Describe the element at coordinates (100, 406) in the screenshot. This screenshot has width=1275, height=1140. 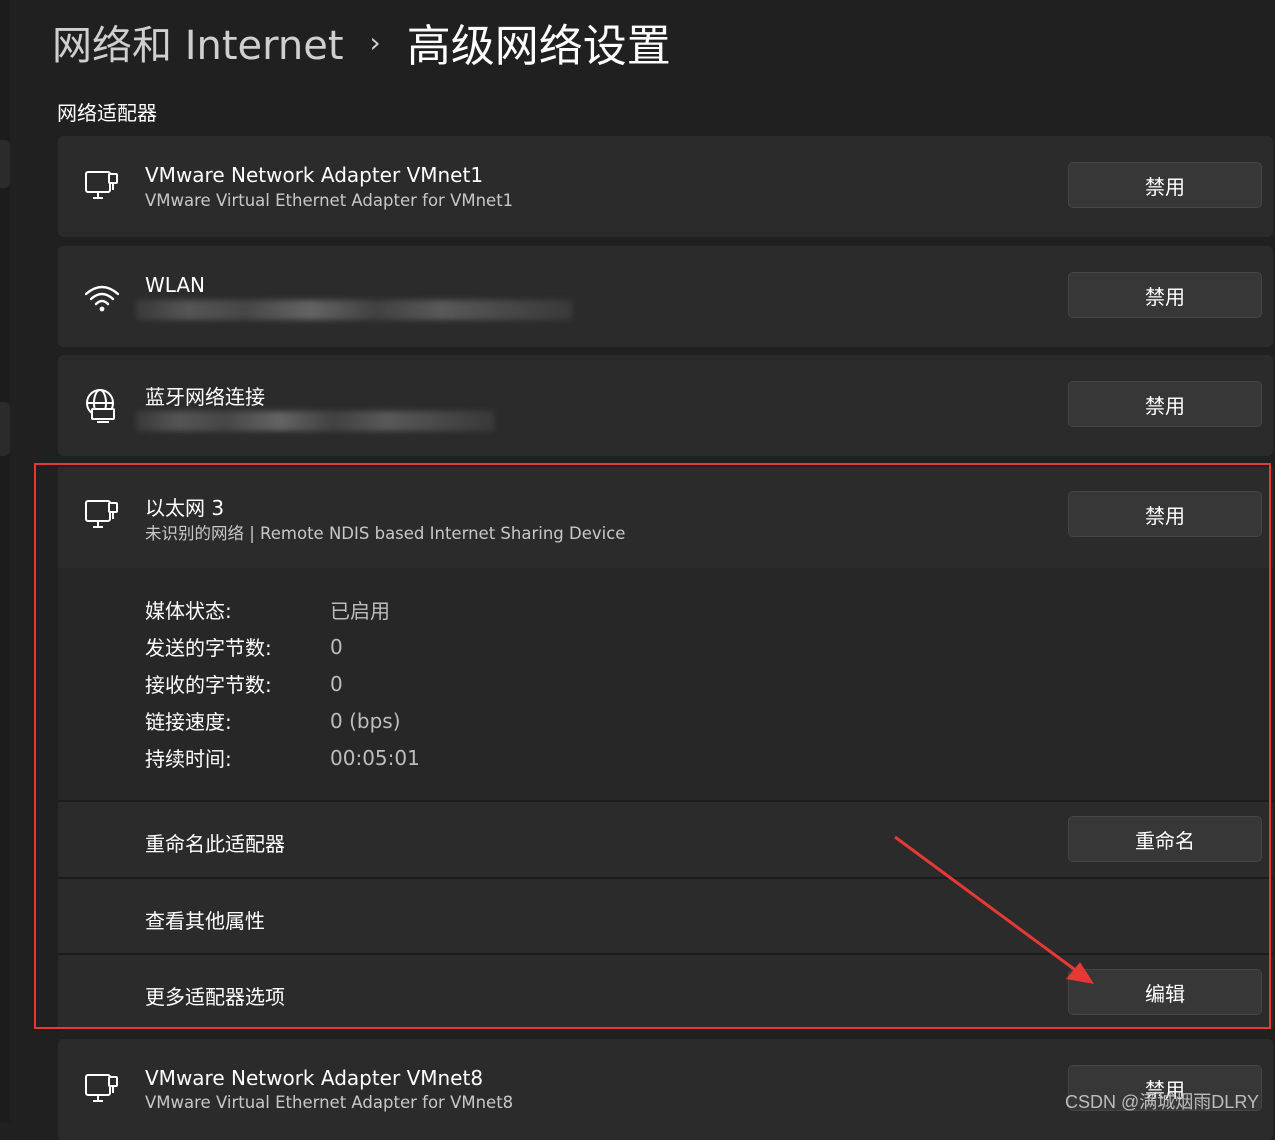
I see `globe-network-icon` at that location.